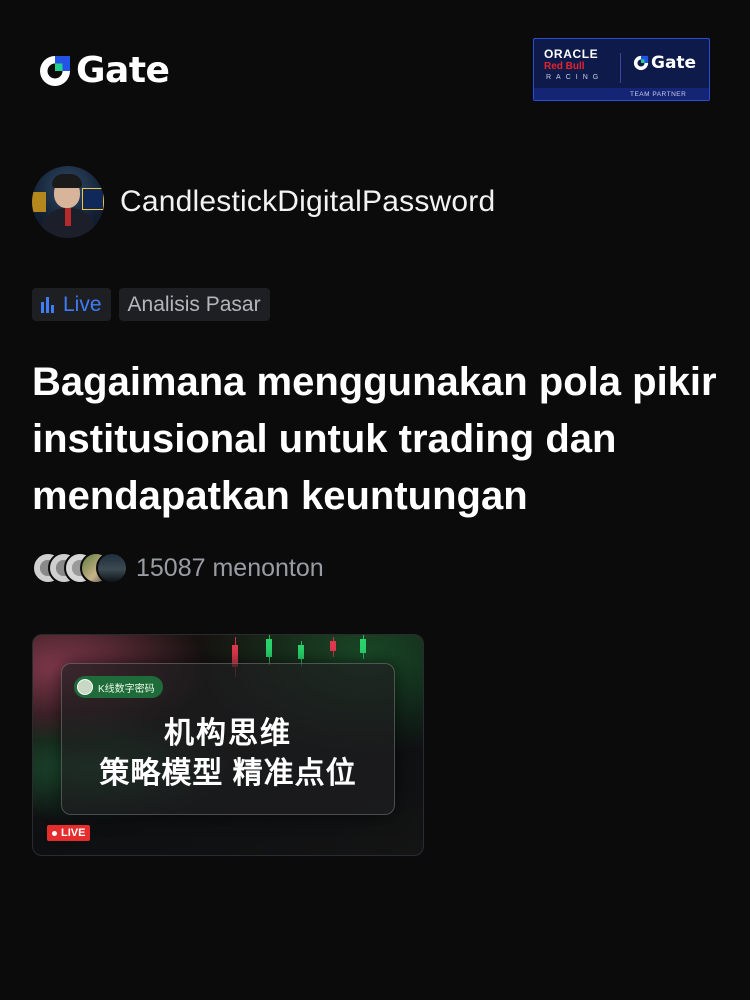 This screenshot has height=1000, width=750. I want to click on channel-avatar, so click(85, 687).